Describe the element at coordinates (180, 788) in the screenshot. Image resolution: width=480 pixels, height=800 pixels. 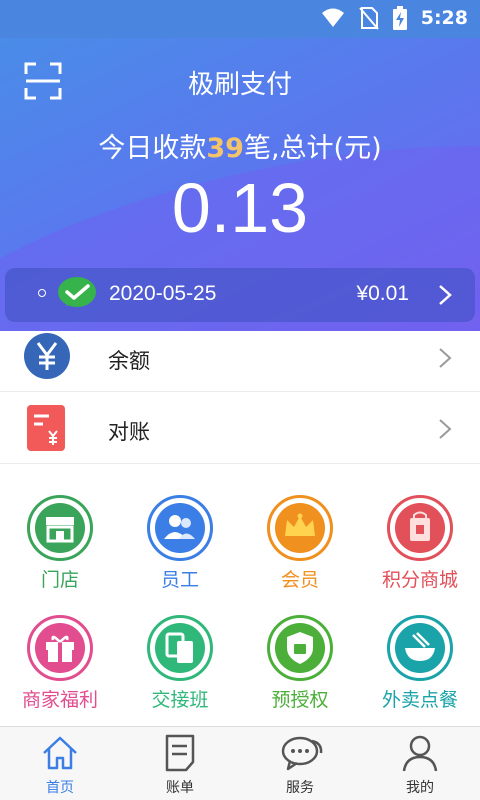
I see `tab-label: 账单` at that location.